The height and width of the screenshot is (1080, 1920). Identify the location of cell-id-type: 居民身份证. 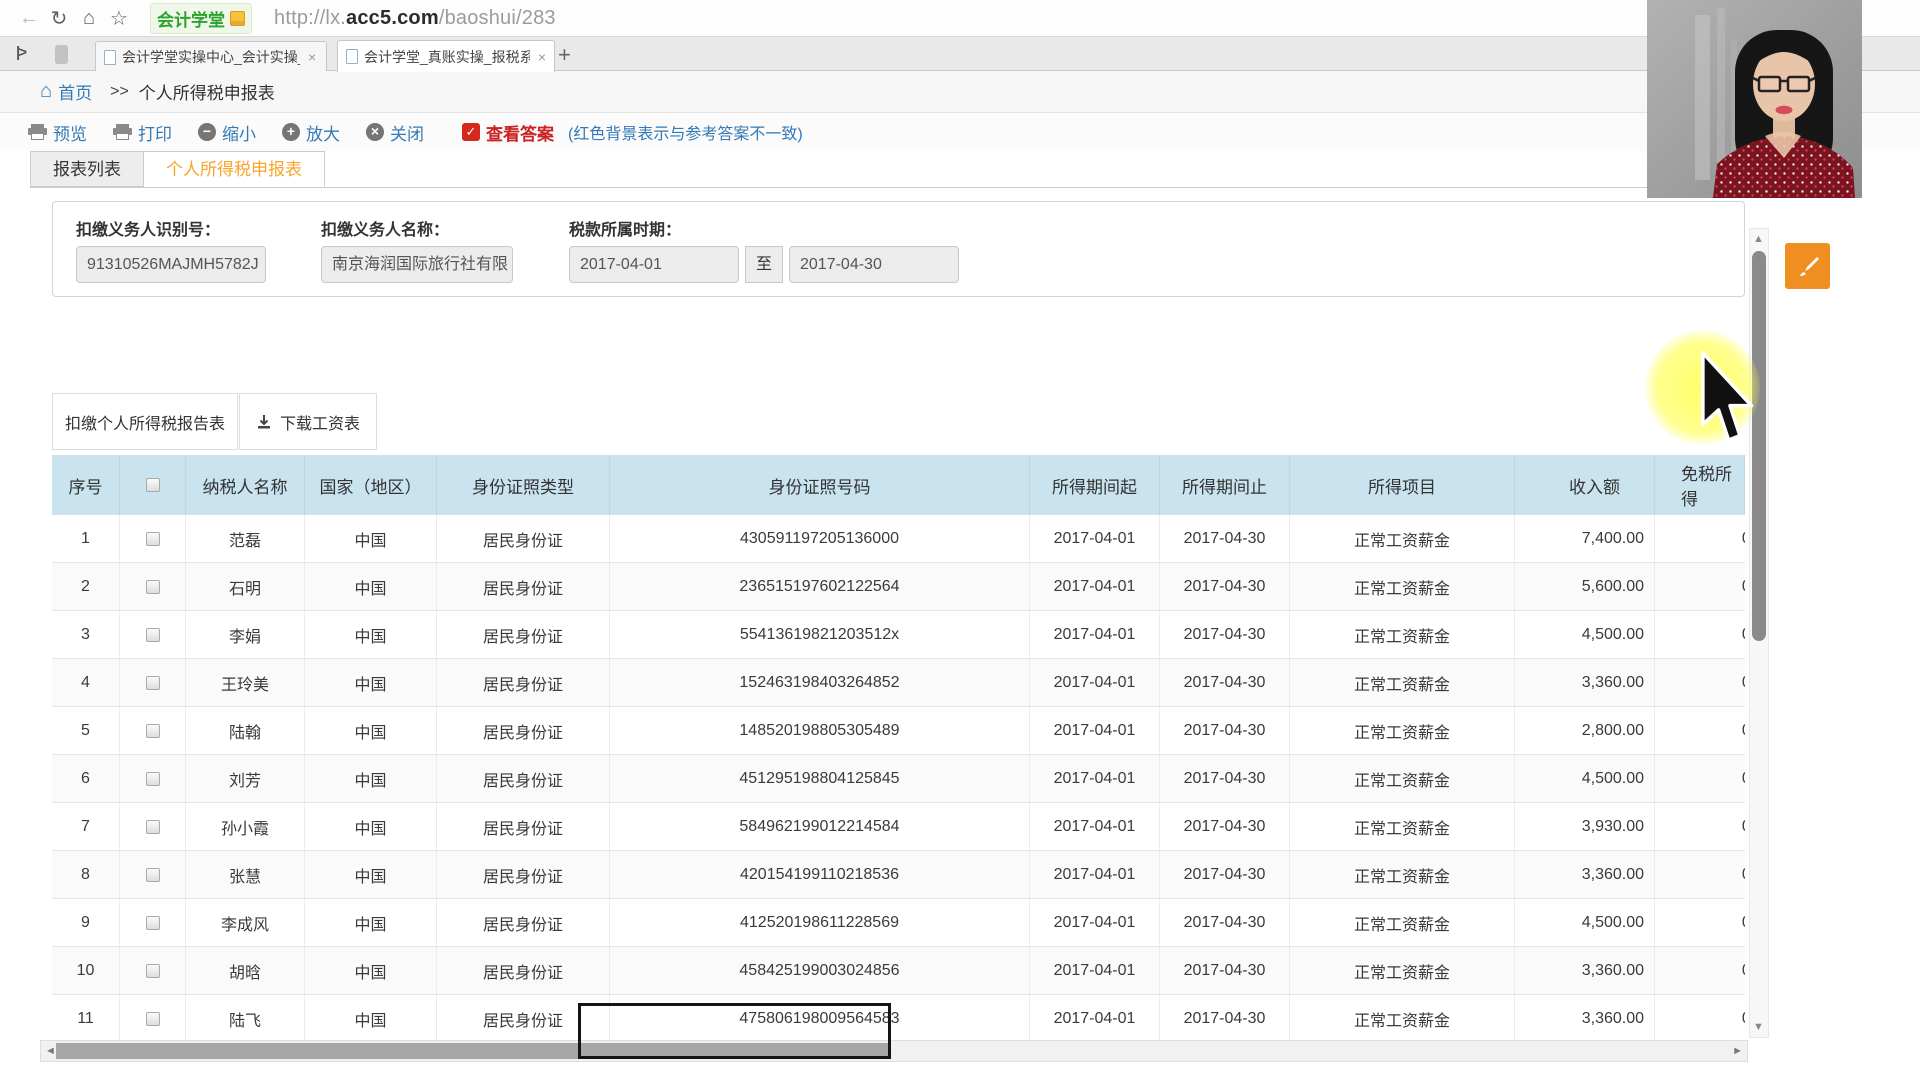
(523, 634).